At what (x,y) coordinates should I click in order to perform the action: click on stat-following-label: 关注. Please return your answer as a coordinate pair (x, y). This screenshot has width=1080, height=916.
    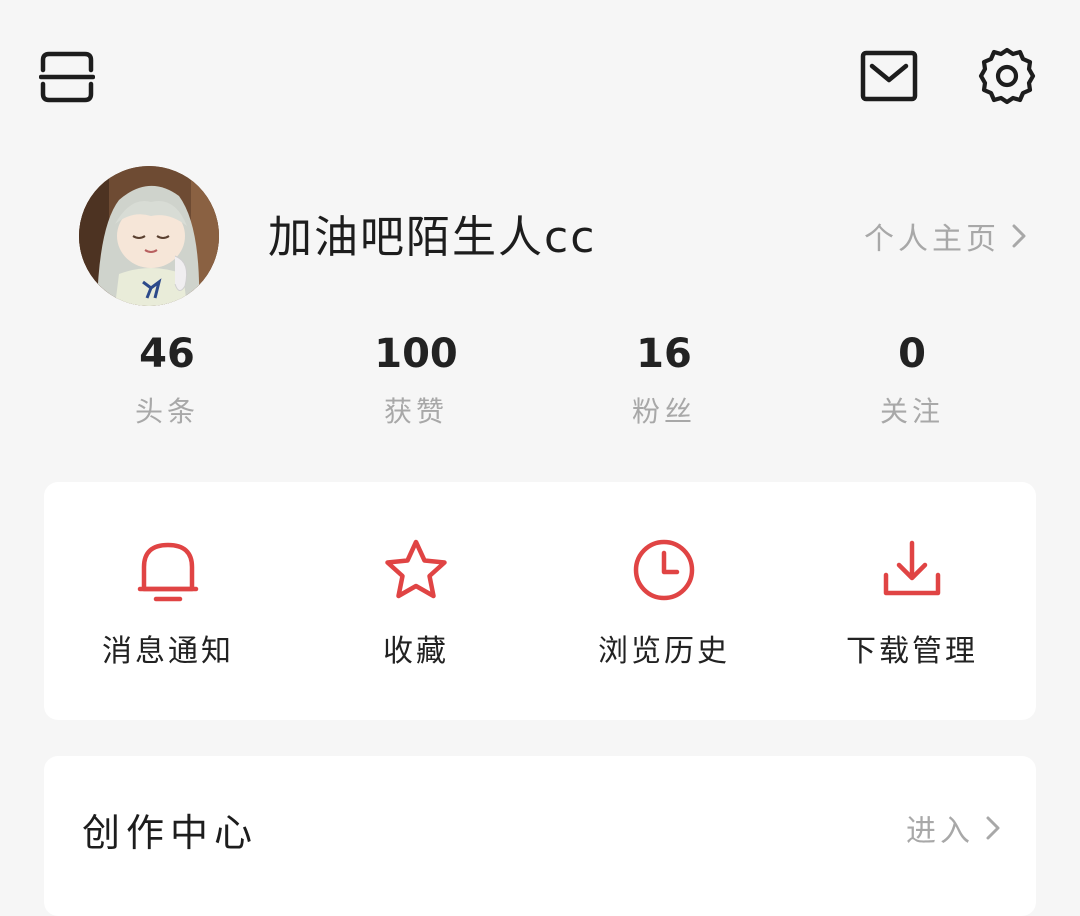
    Looking at the image, I should click on (911, 411).